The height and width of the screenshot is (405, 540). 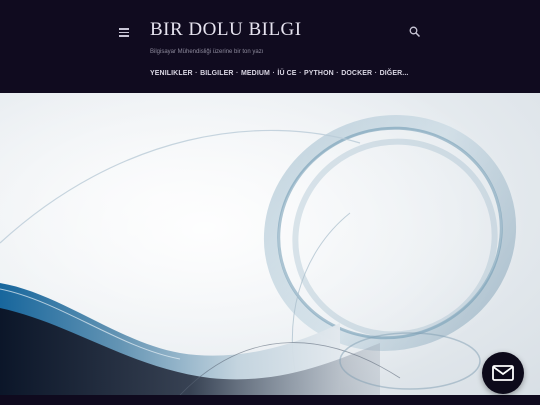 What do you see at coordinates (356, 73) in the screenshot?
I see `nav-item-docker: DOCKER` at bounding box center [356, 73].